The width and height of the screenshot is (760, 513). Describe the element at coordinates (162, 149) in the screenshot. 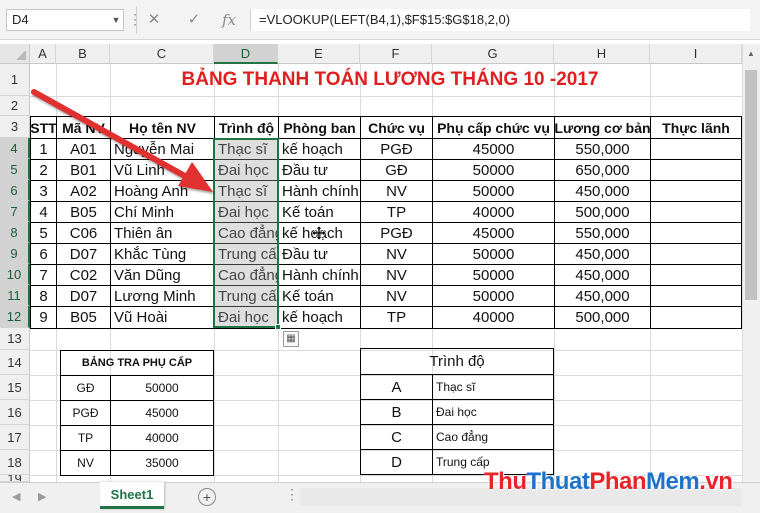

I see `cell: Nguyễn Mai` at that location.